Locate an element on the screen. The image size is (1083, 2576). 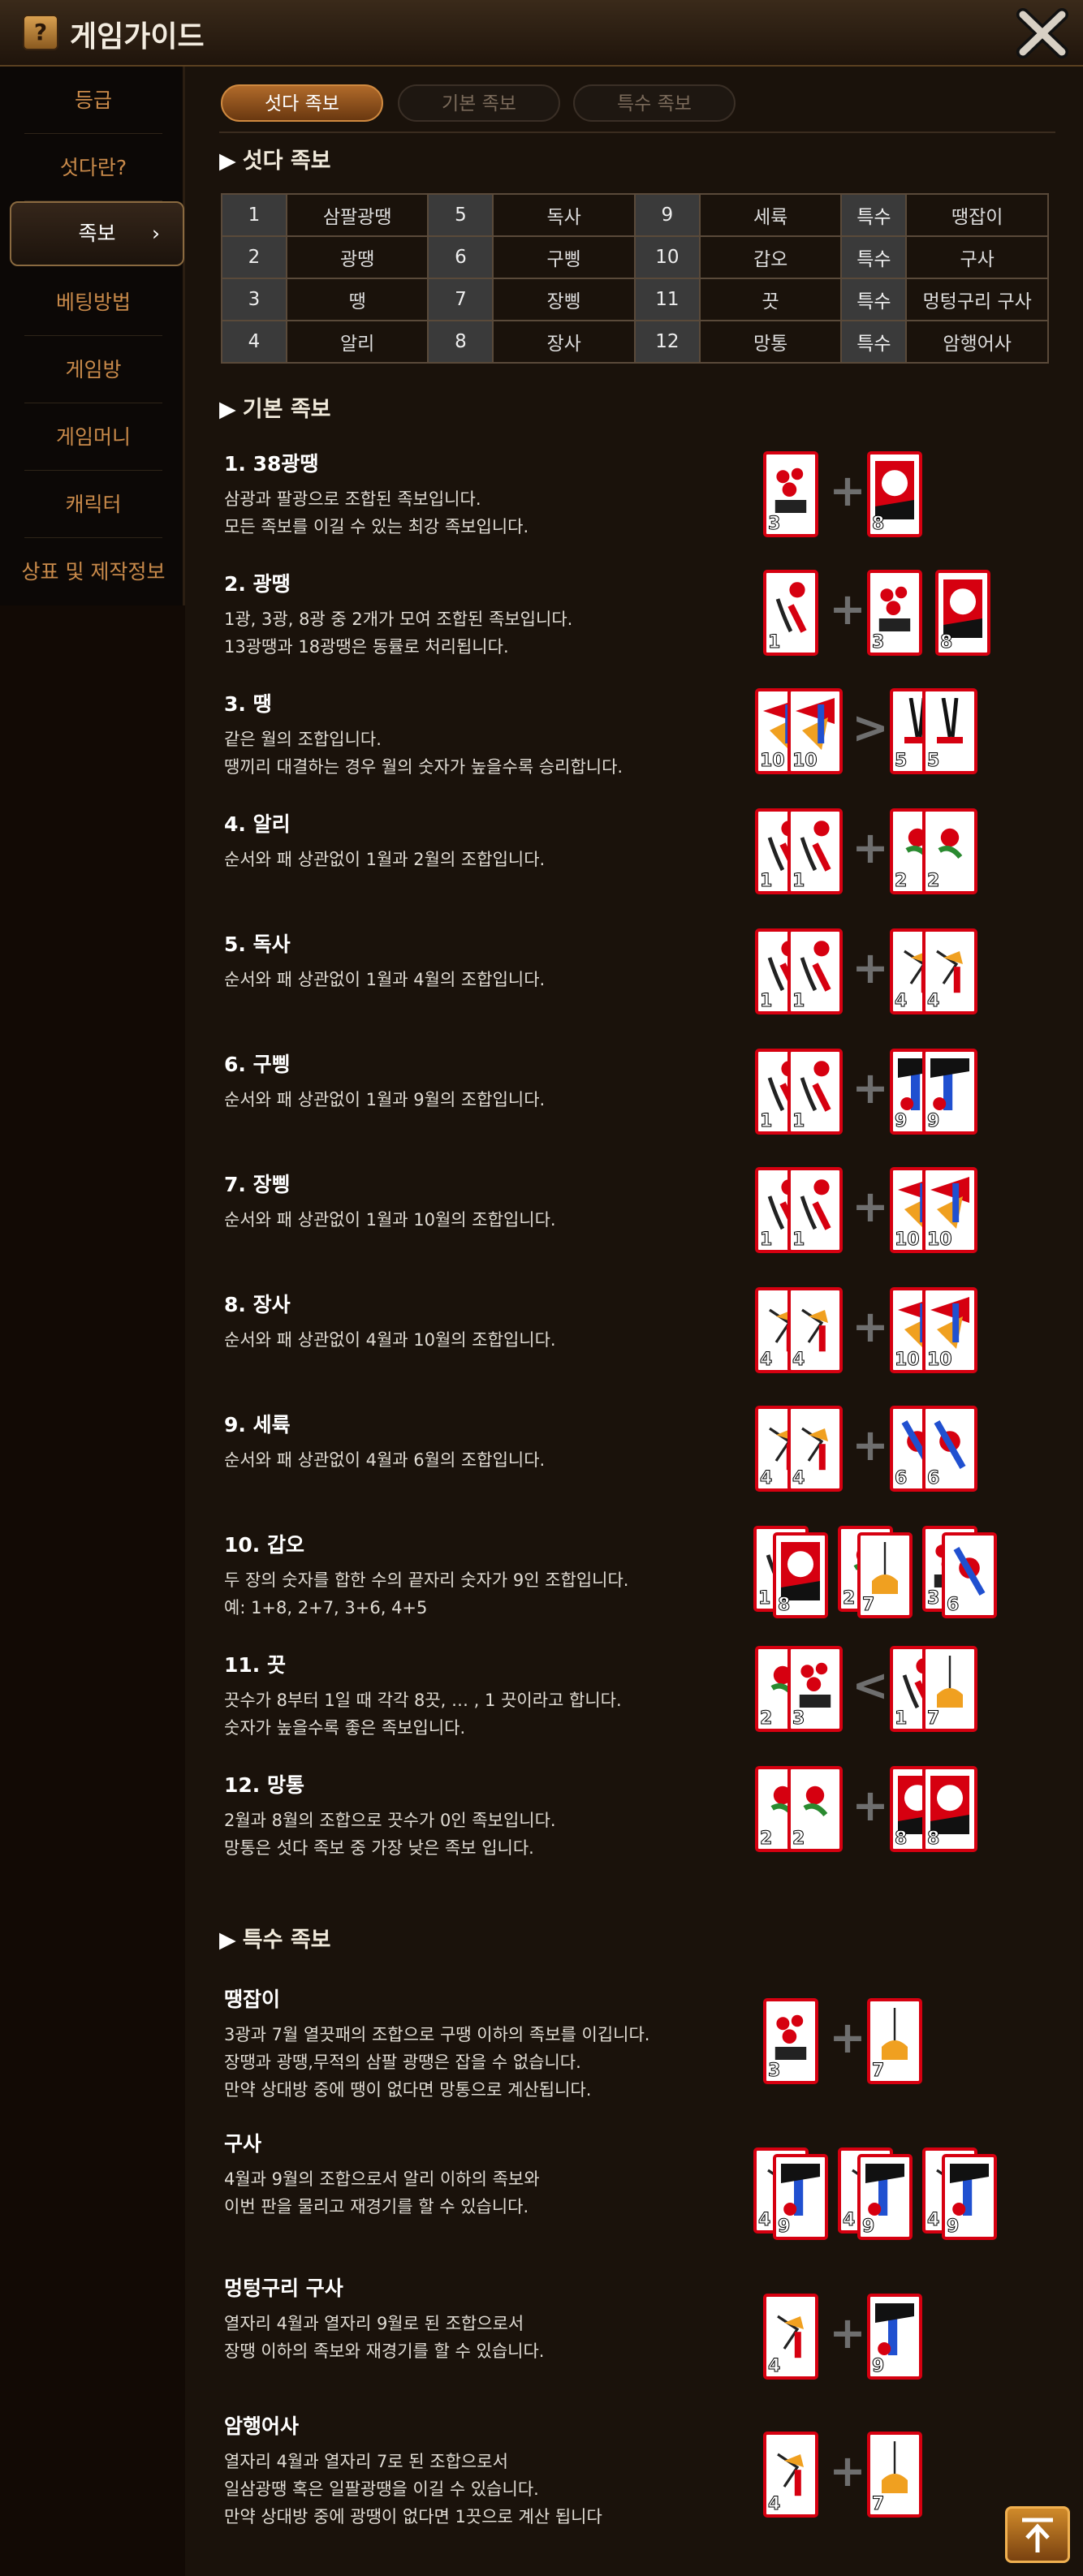
combo-title: 6. 구삥 is located at coordinates (258, 1065).